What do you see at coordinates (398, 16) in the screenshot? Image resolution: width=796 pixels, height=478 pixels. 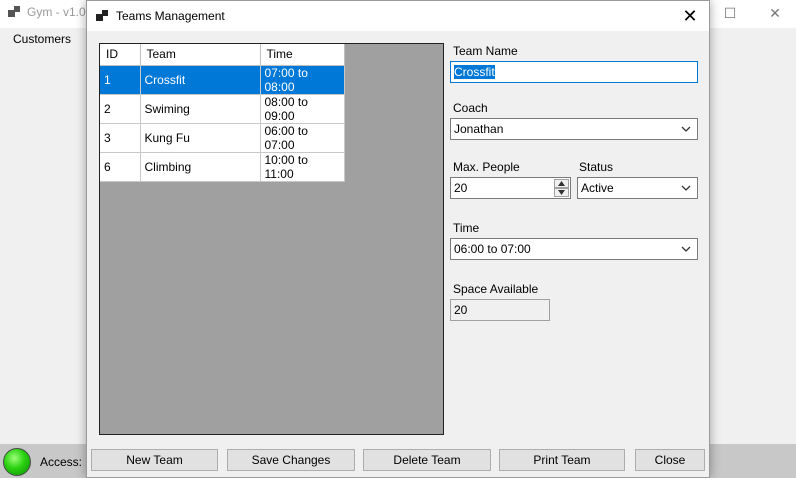 I see `dialog-titlebar: Teams Management ✕` at bounding box center [398, 16].